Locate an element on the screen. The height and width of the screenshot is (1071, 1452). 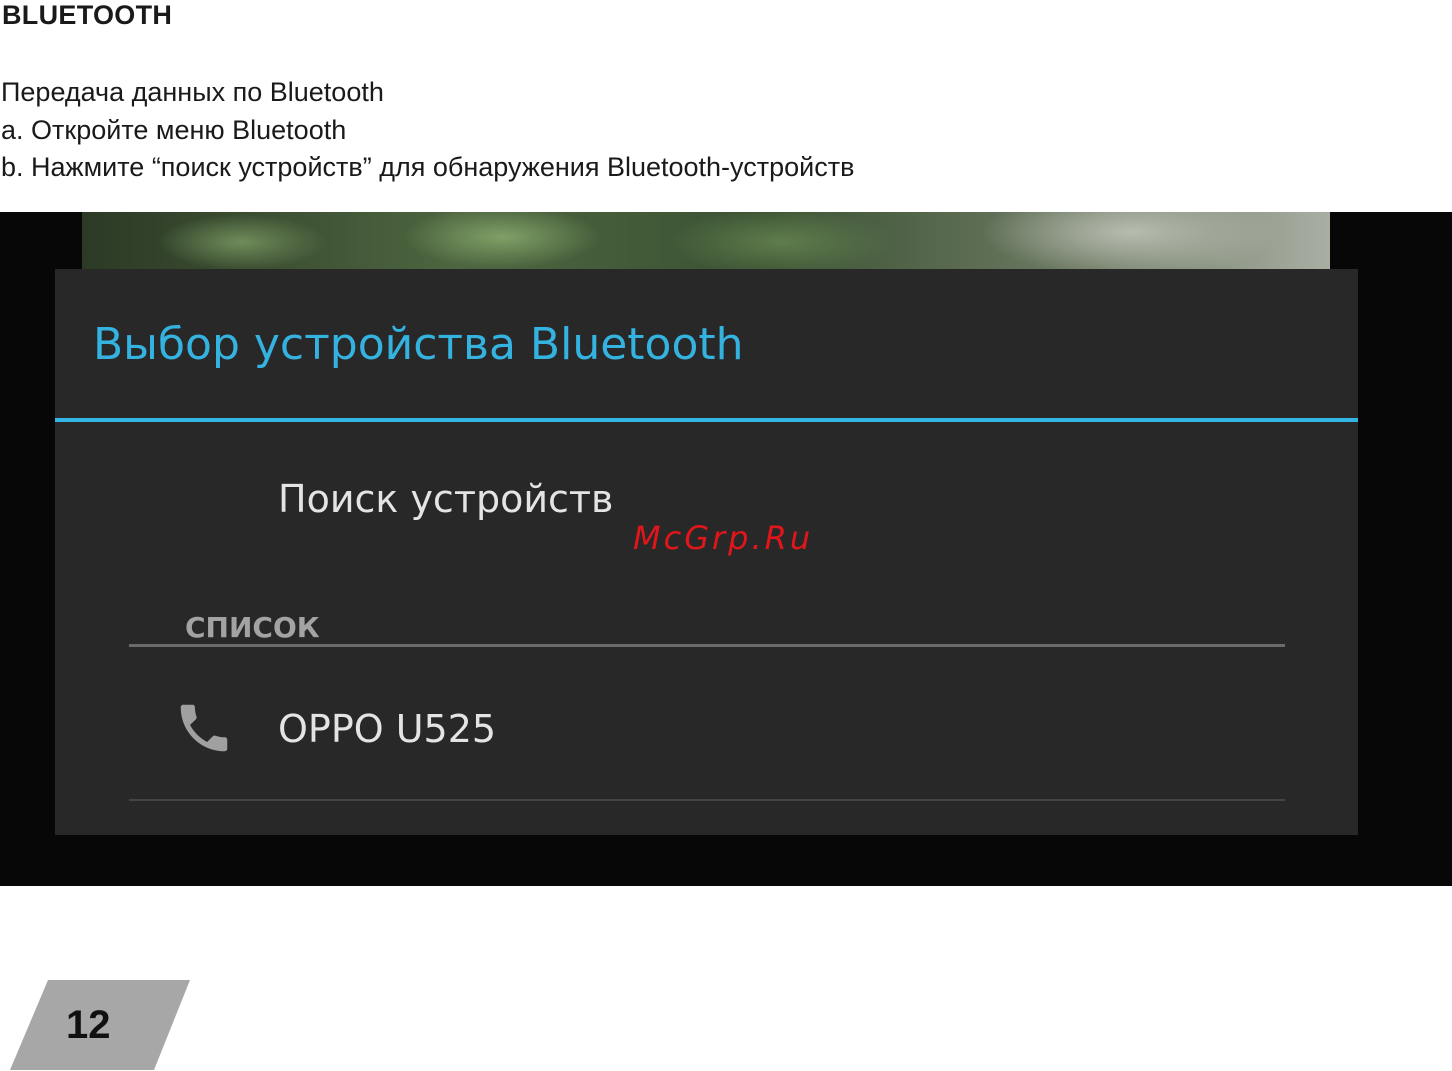
page-number: 12 is located at coordinates (88, 1025).